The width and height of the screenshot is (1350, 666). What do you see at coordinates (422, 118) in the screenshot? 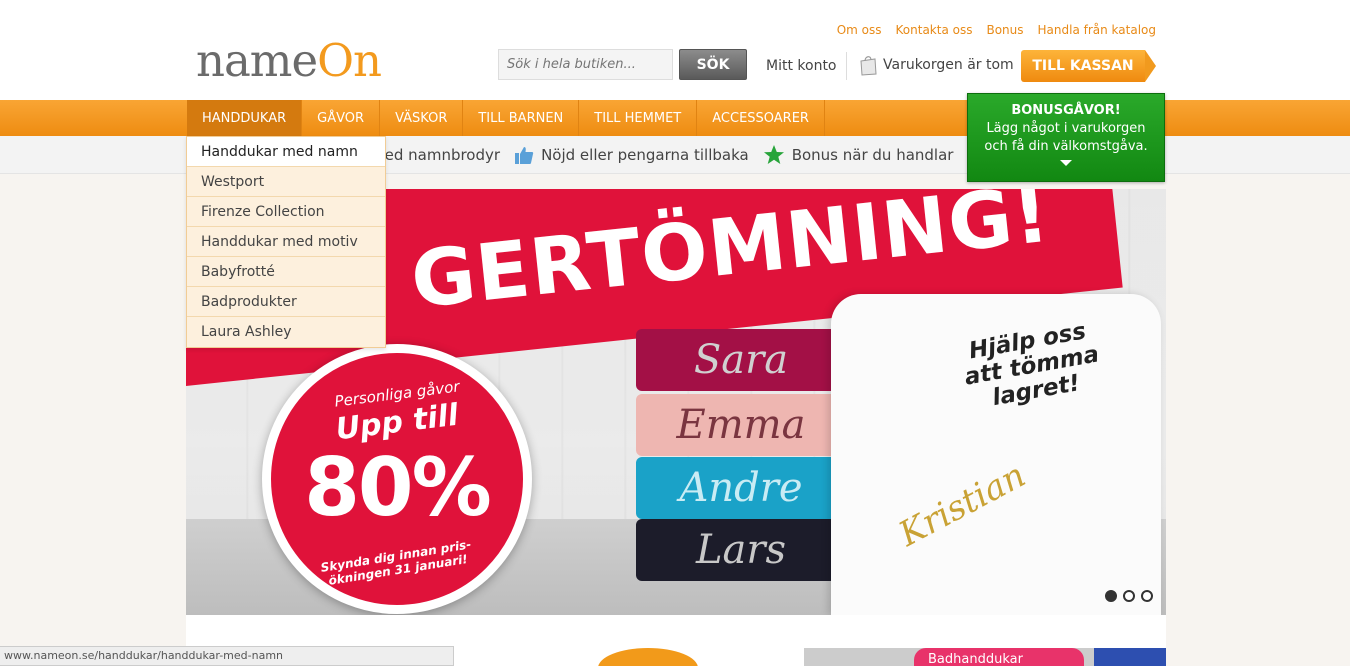
I see `nav-vaskor: VÄSKOR` at bounding box center [422, 118].